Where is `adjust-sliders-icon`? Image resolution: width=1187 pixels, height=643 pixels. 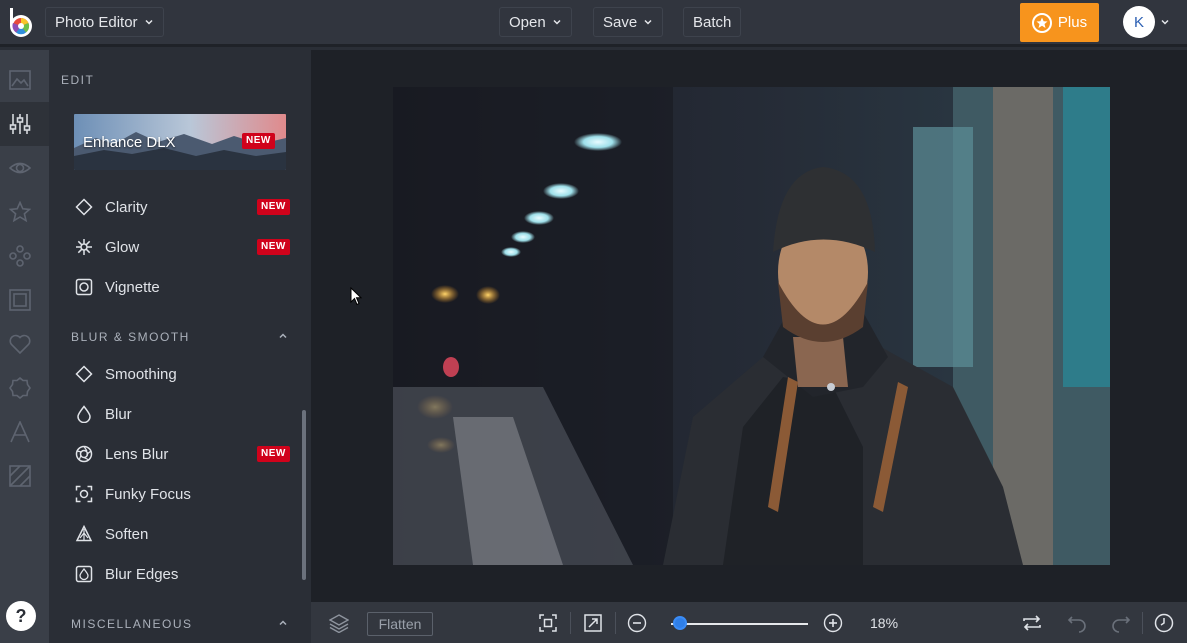 adjust-sliders-icon is located at coordinates (20, 124).